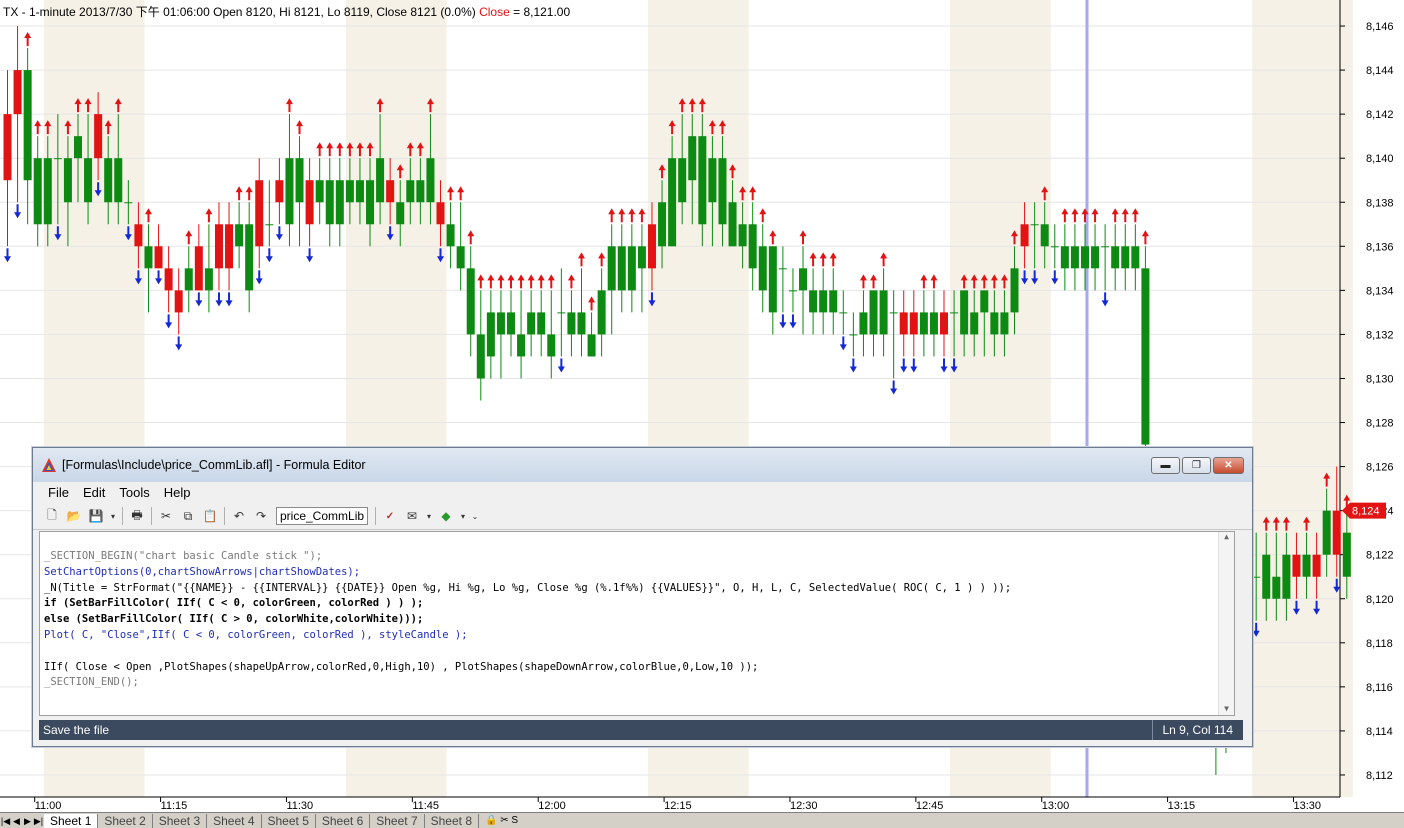  What do you see at coordinates (498, 820) in the screenshot?
I see `sheet-extra-icons: 🔒 ✂ S` at bounding box center [498, 820].